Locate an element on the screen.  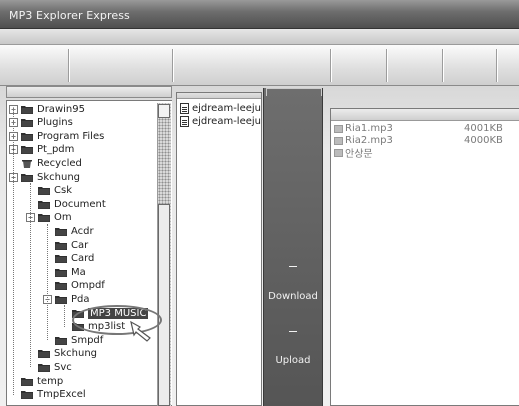
player-list-header is located at coordinates (425, 115).